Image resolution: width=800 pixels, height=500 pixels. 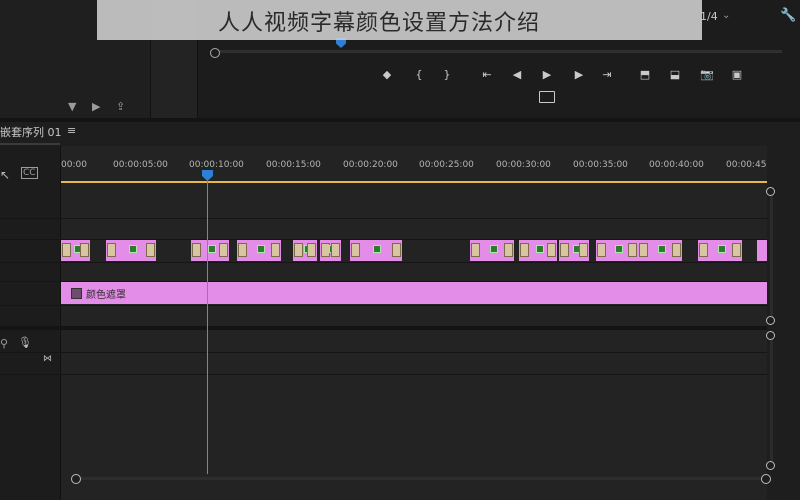 What do you see at coordinates (30, 144) in the screenshot?
I see `tab-underline` at bounding box center [30, 144].